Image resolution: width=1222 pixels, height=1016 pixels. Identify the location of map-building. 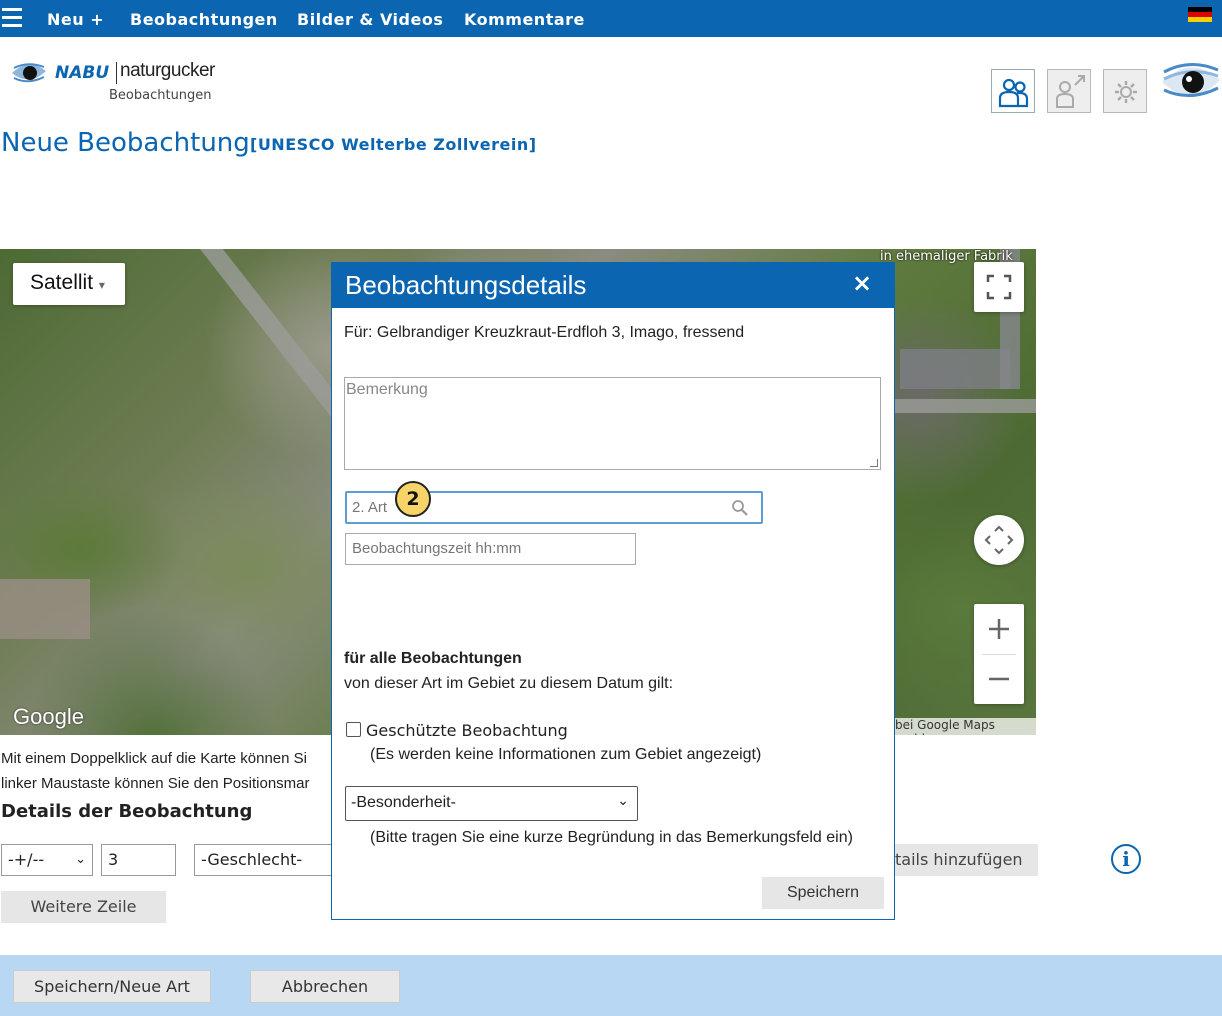
(955, 369).